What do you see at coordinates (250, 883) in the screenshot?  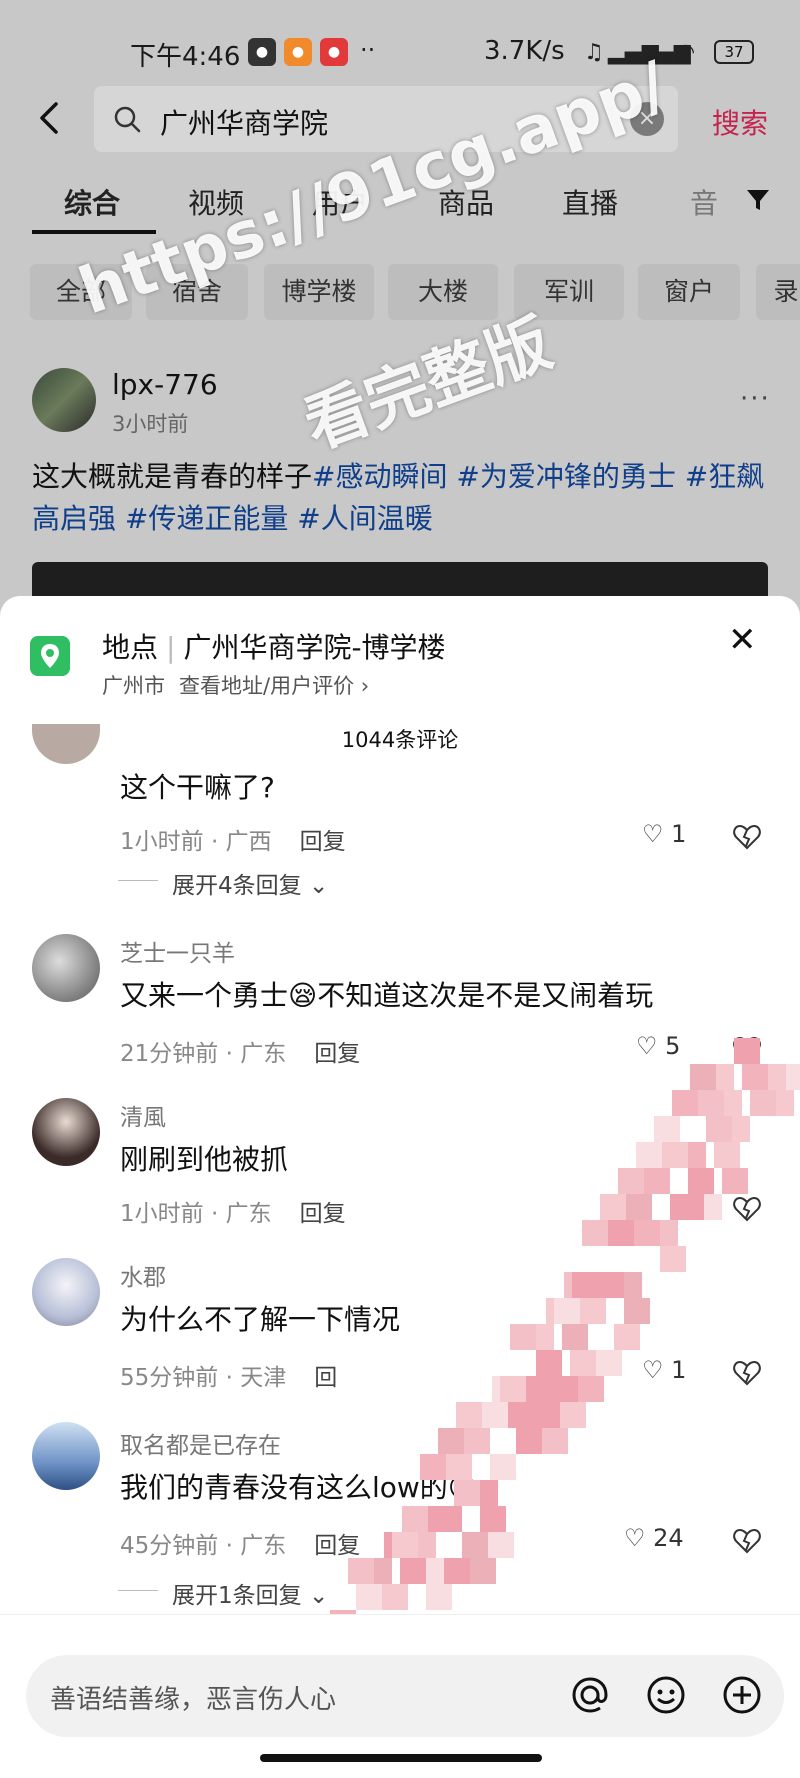 I see `expand-replies: 展开4条回复 ⌄` at bounding box center [250, 883].